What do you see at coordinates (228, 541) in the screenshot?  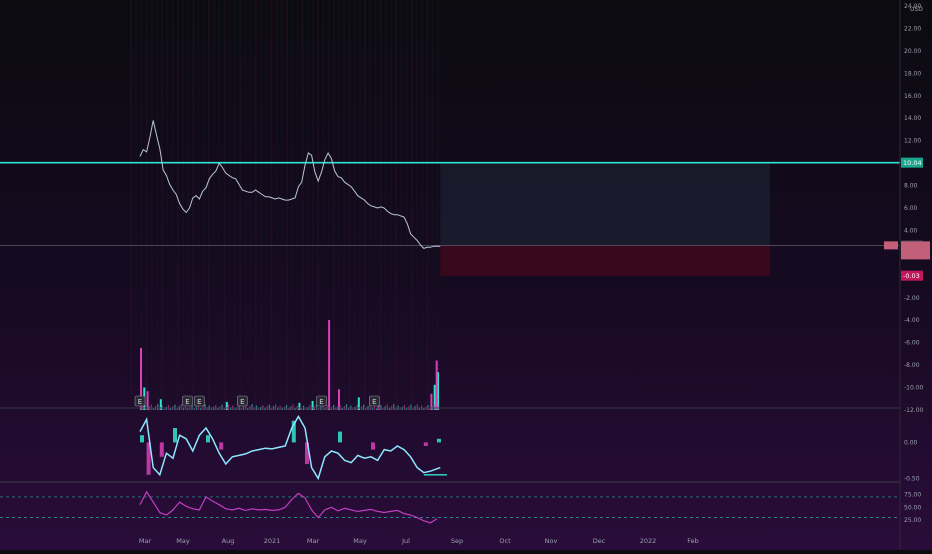 I see `x-tick-label: Aug` at bounding box center [228, 541].